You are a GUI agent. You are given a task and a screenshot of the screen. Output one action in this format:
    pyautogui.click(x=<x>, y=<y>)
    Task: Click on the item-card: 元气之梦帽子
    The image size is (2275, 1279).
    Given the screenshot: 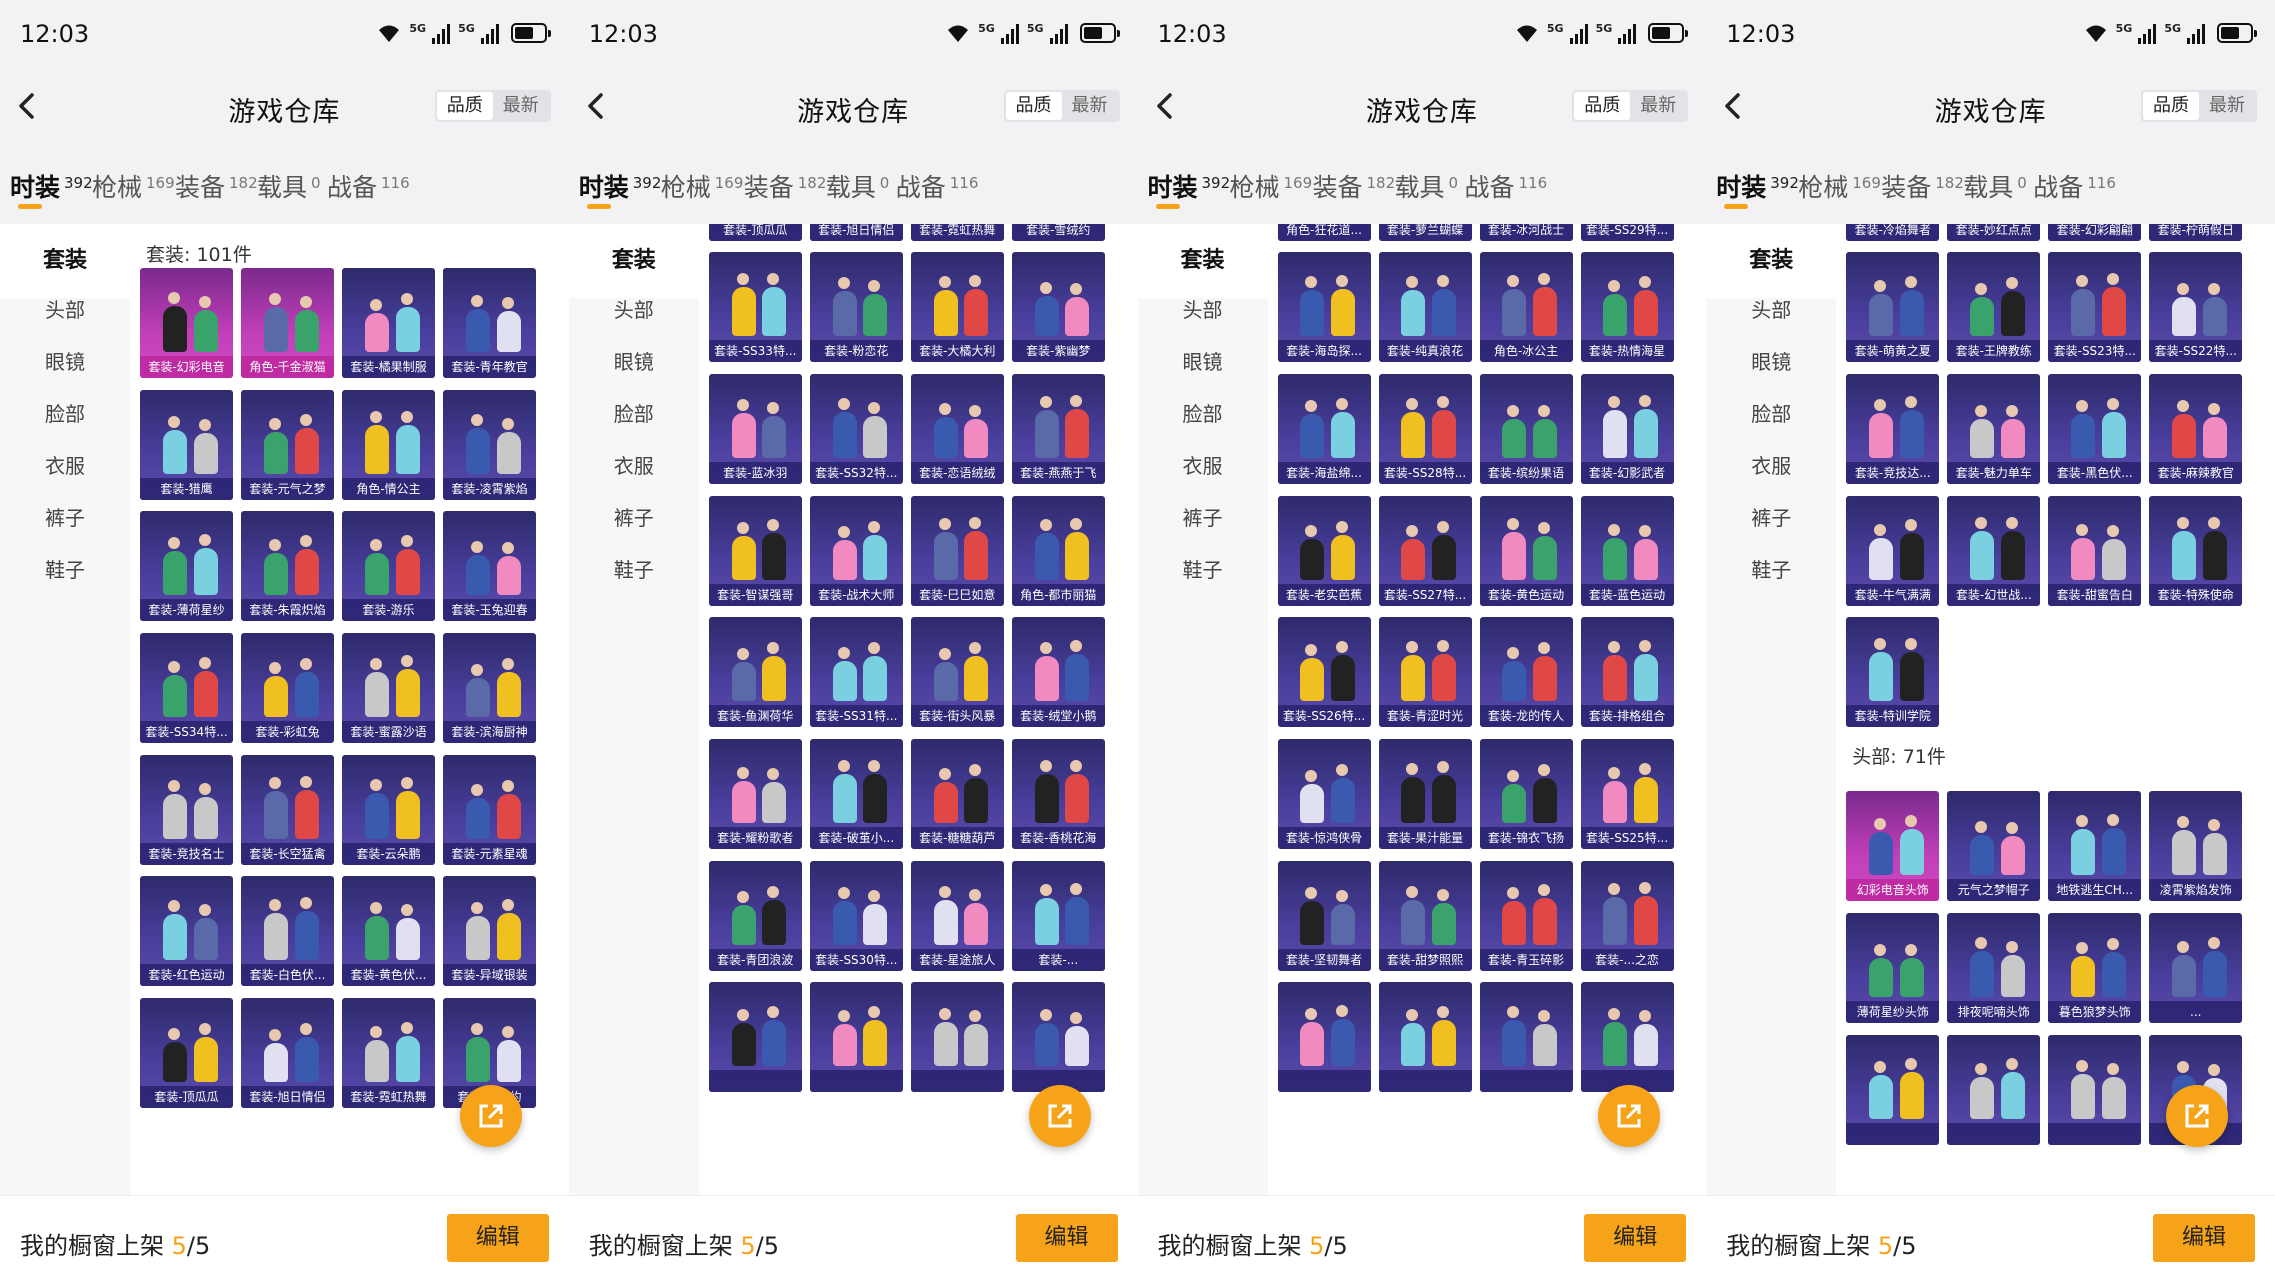 What is the action you would take?
    pyautogui.click(x=1994, y=846)
    